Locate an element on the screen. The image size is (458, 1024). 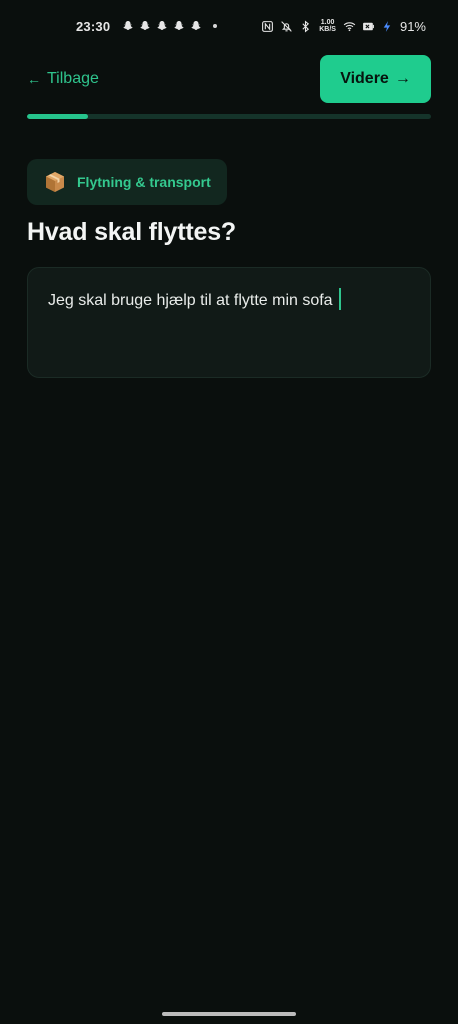
nfc-icon is located at coordinates (267, 26).